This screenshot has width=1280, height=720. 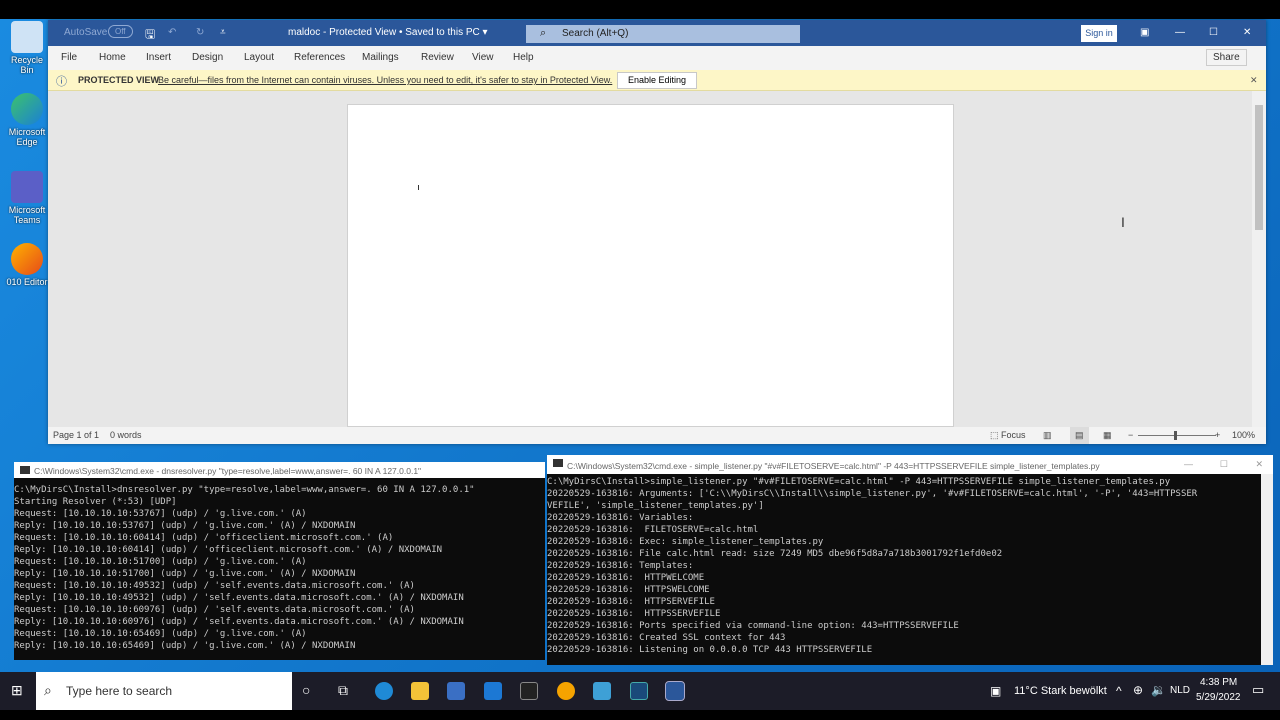 I want to click on zoom-slider-thumb, so click(x=1175, y=435).